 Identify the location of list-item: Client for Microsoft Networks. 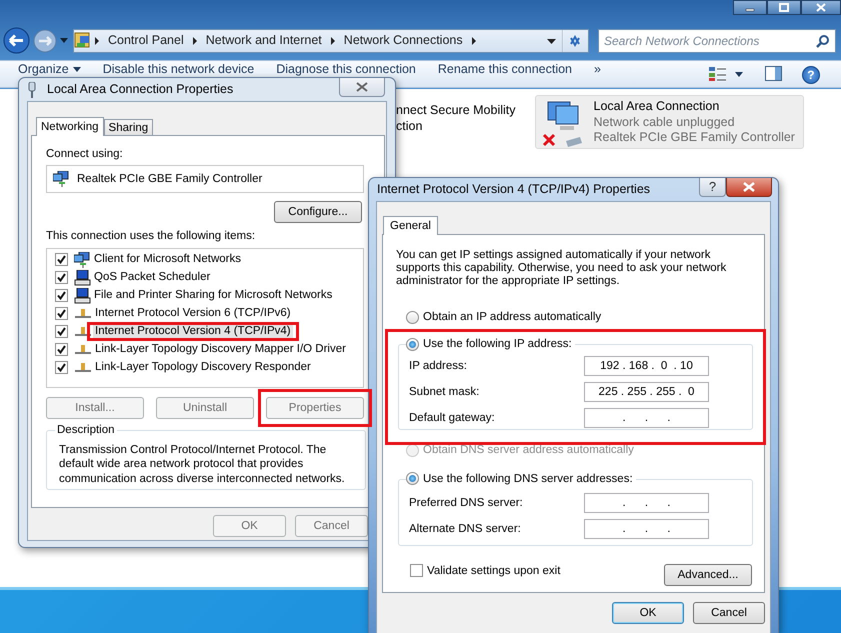
(167, 259).